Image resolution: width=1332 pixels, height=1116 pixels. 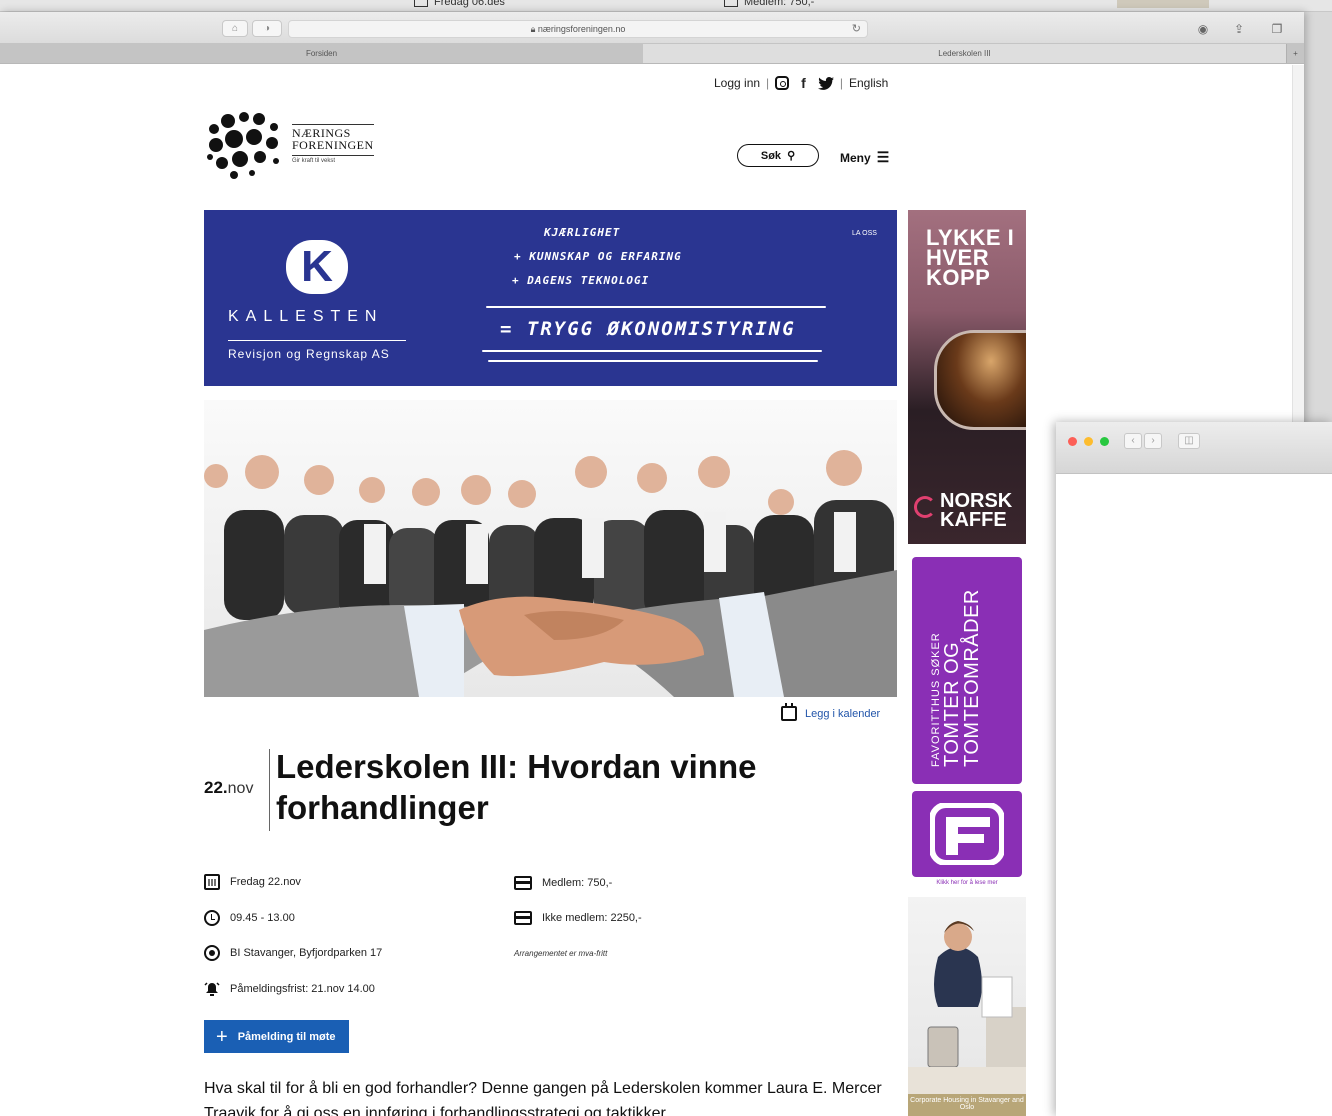 What do you see at coordinates (1163, 4) in the screenshot?
I see `bg-button` at bounding box center [1163, 4].